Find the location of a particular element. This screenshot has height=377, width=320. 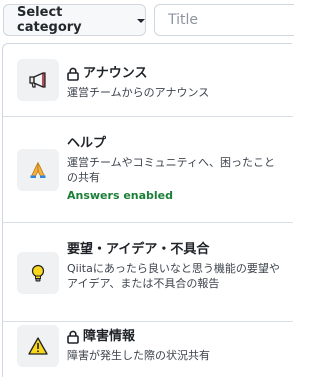

megaphone-icon is located at coordinates (38, 80).